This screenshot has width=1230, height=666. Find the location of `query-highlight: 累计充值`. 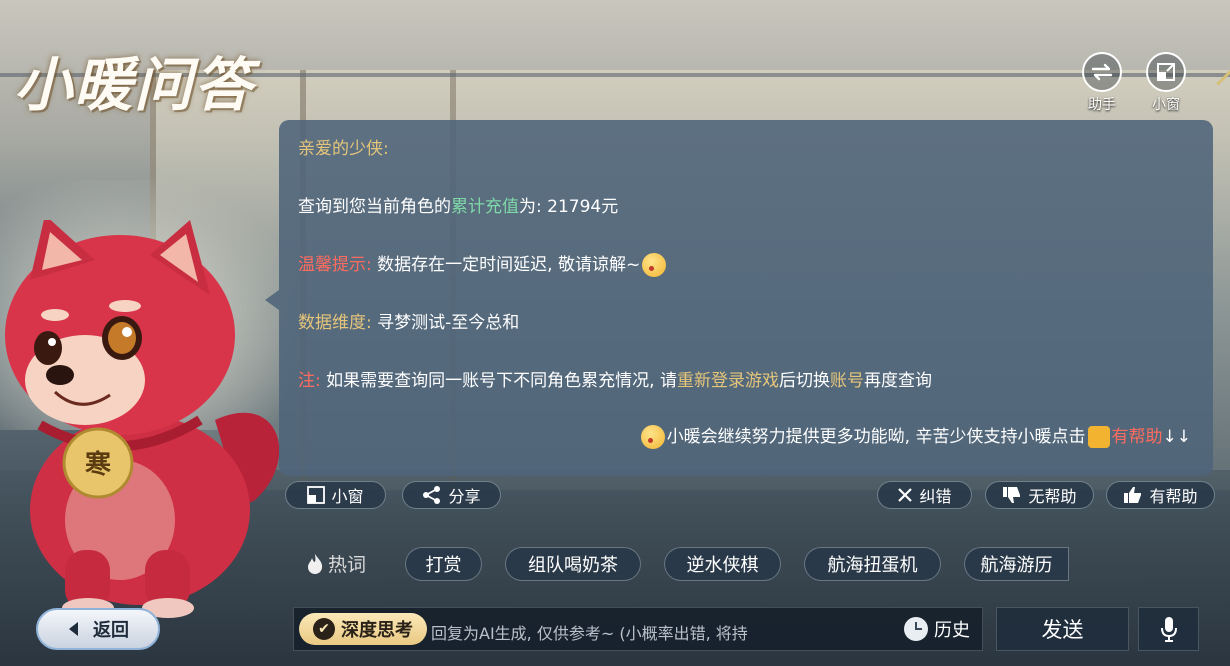

query-highlight: 累计充值 is located at coordinates (485, 207).